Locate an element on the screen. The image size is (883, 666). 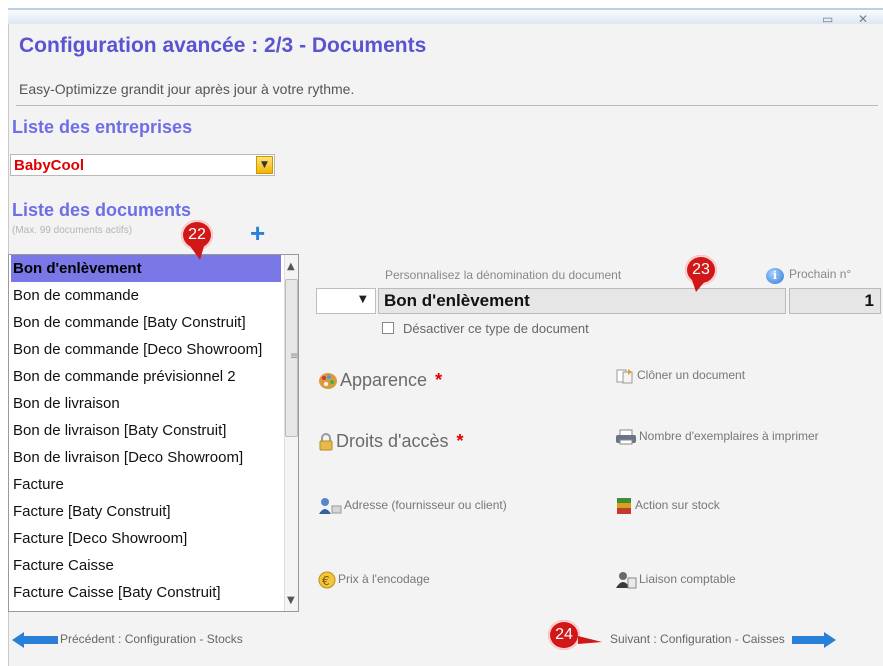
list-item: Bon de commande prévisionnel 2 is located at coordinates (145, 376).